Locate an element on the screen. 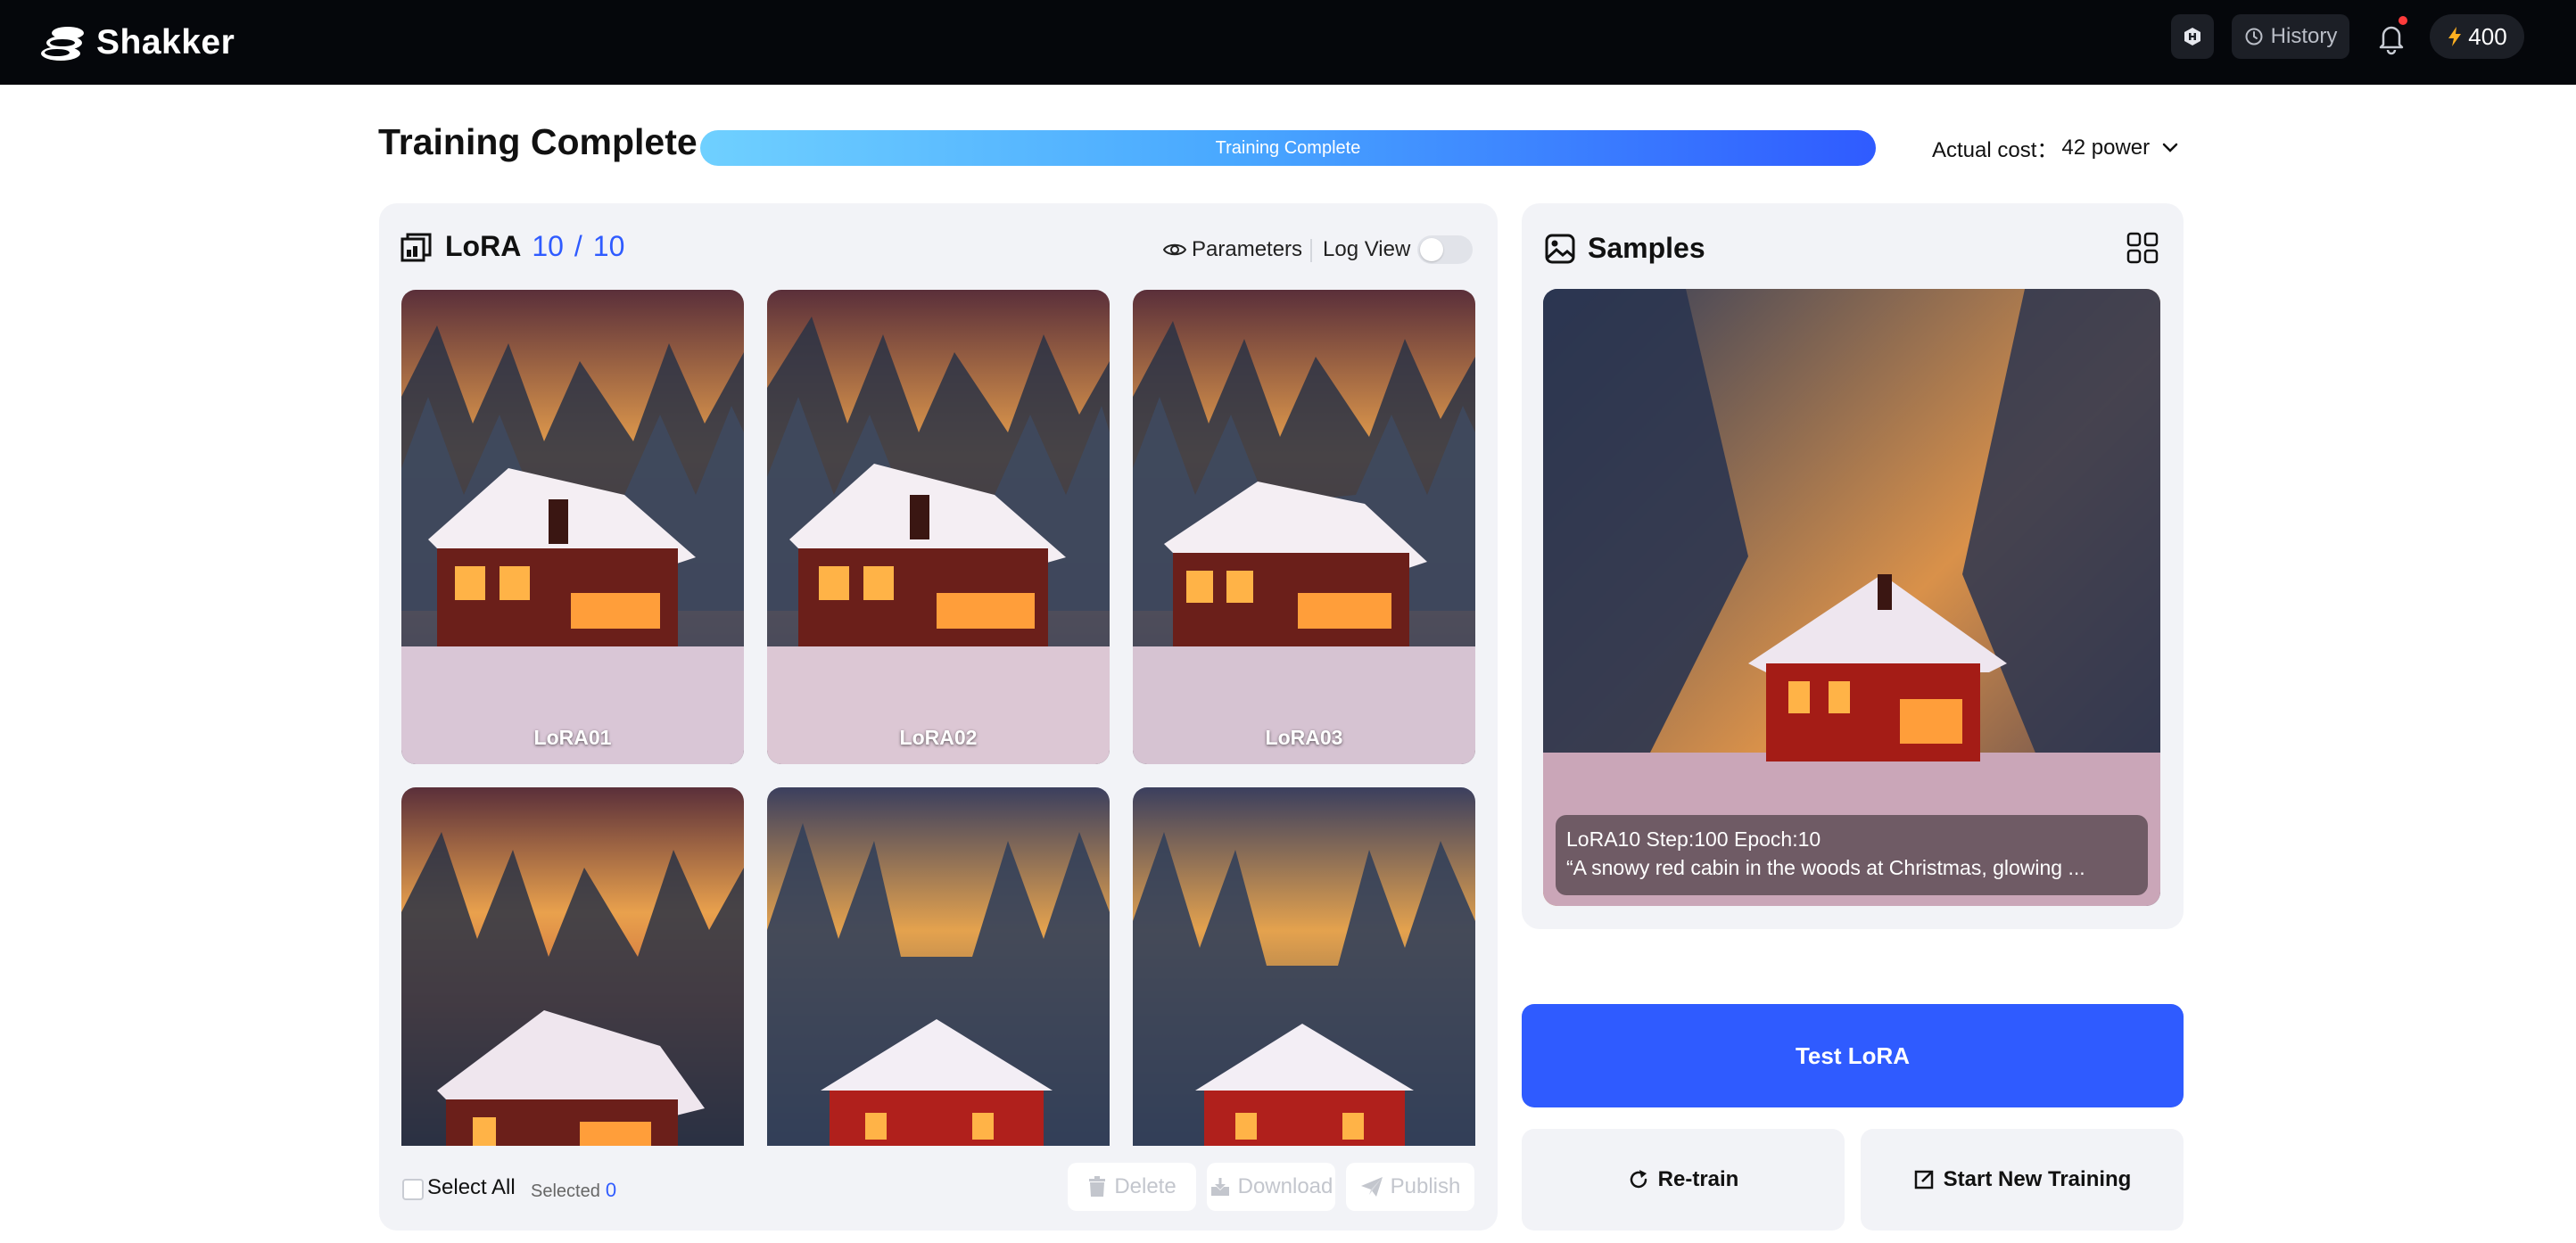  parameters-label: Parameters is located at coordinates (1248, 249).